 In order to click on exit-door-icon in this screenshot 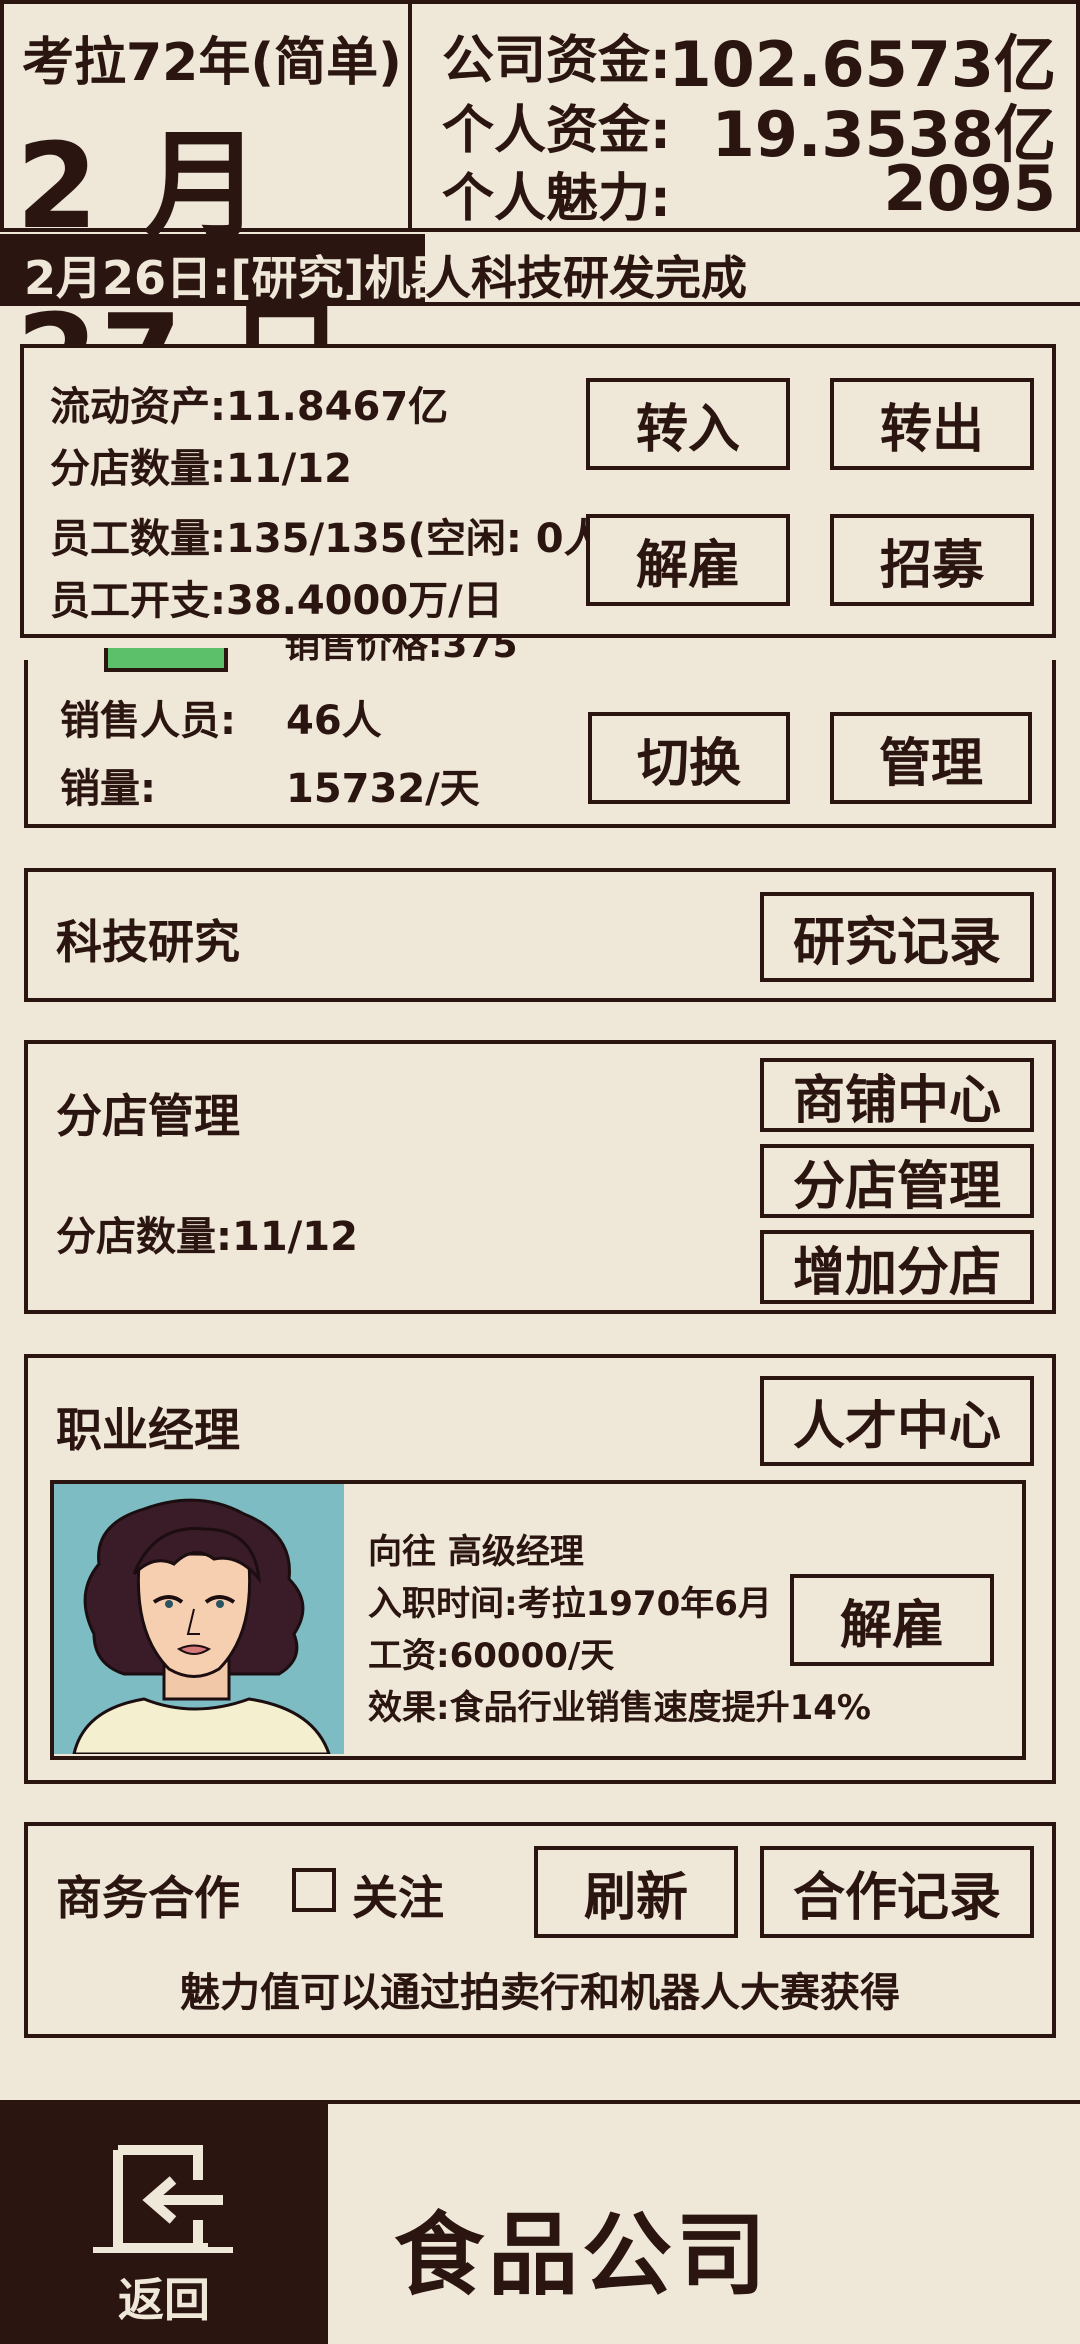, I will do `click(163, 2199)`.